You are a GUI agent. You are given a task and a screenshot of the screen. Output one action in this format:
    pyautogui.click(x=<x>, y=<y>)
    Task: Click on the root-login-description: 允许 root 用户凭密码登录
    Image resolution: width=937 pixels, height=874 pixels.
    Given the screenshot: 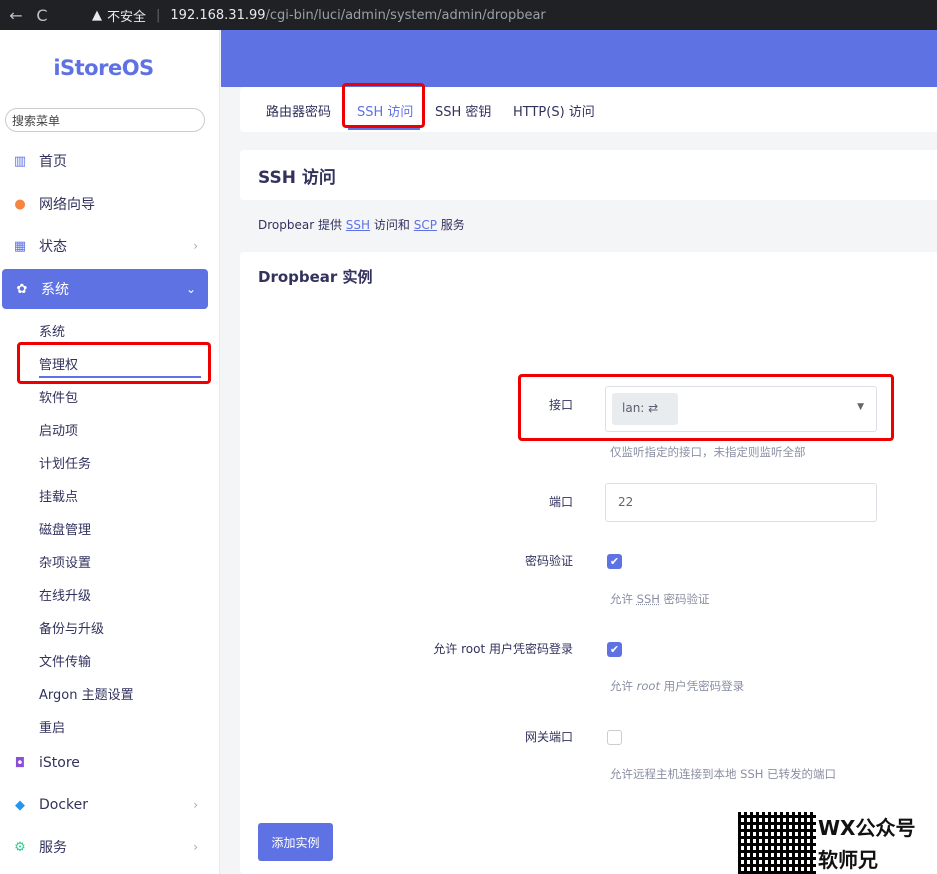 What is the action you would take?
    pyautogui.click(x=677, y=686)
    